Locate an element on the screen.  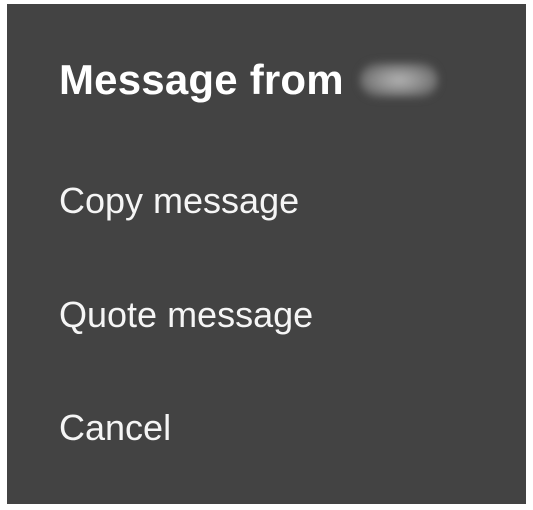
dialog-header: Message from is located at coordinates (248, 80).